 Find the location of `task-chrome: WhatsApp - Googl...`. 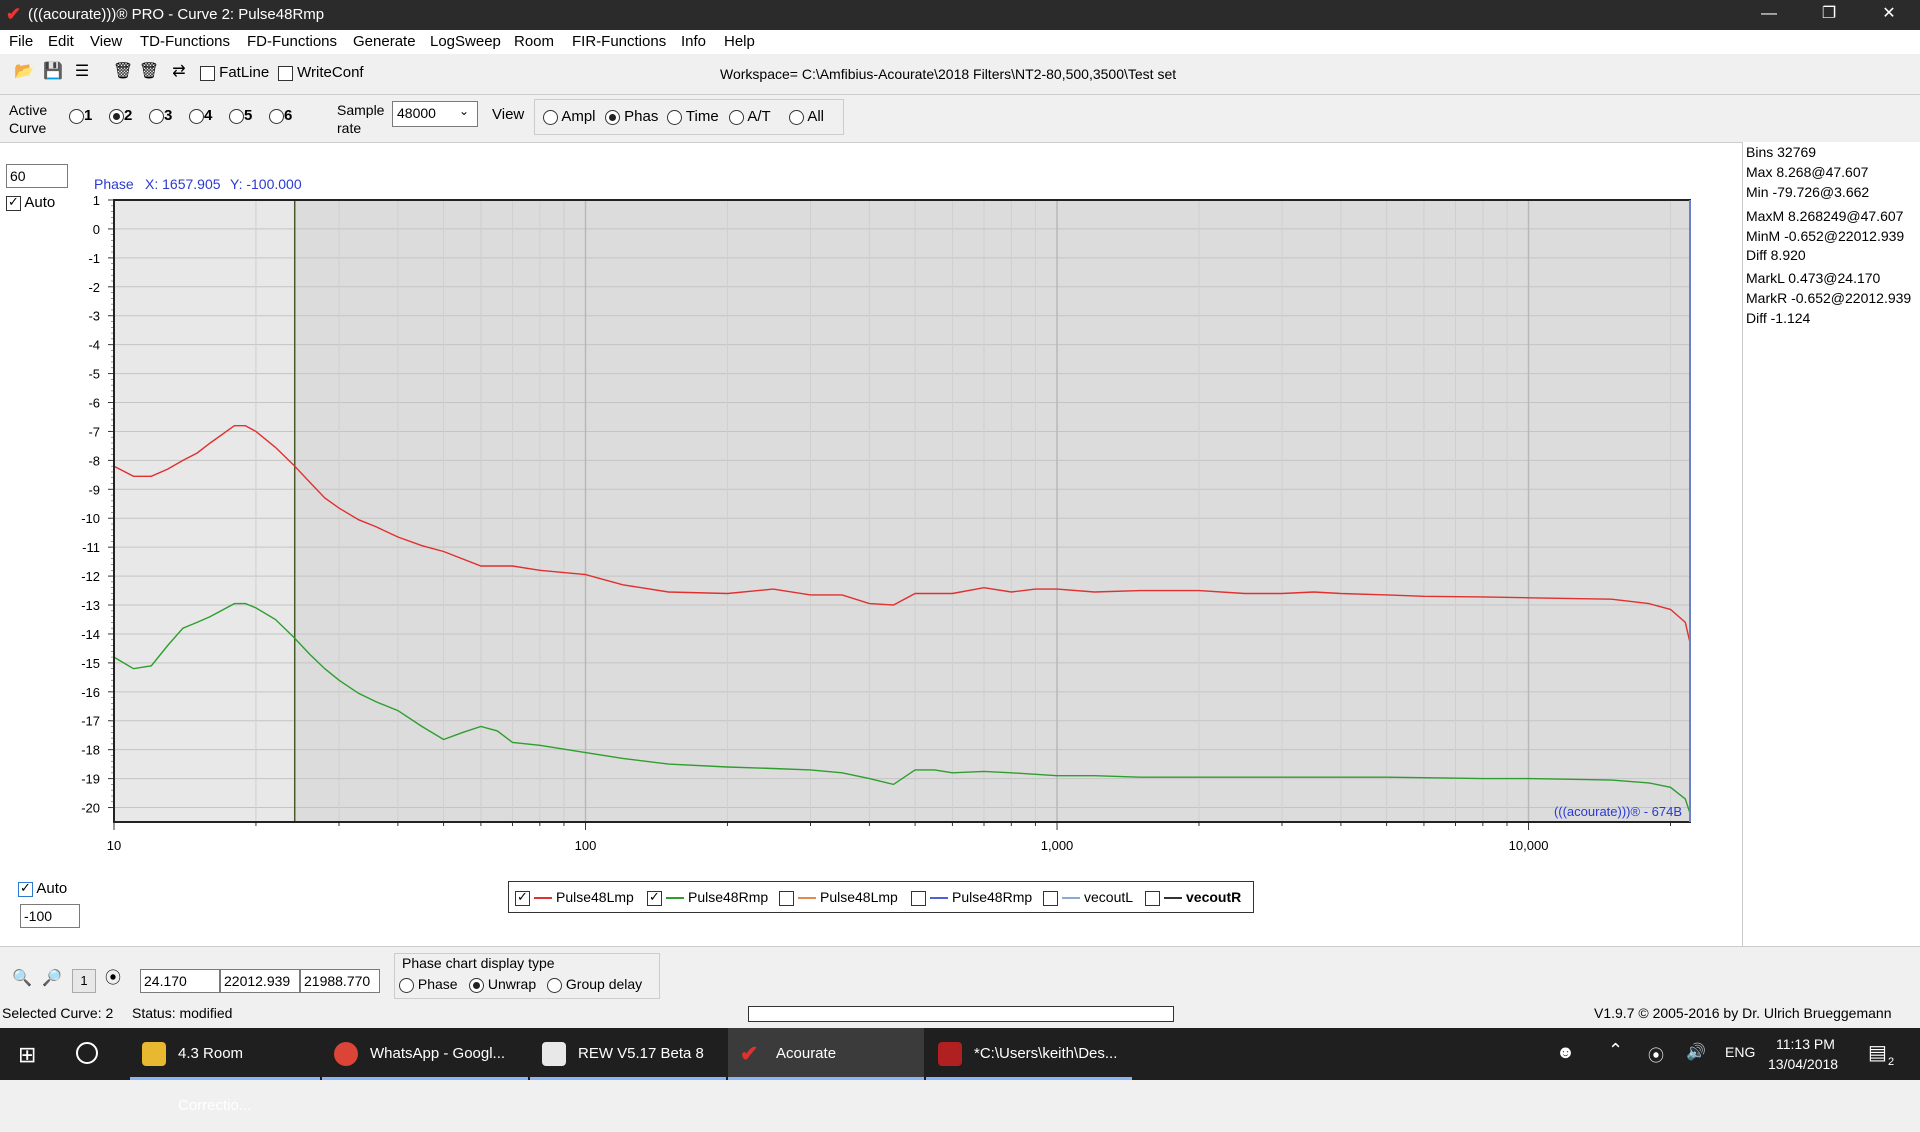

task-chrome: WhatsApp - Googl... is located at coordinates (425, 1054).